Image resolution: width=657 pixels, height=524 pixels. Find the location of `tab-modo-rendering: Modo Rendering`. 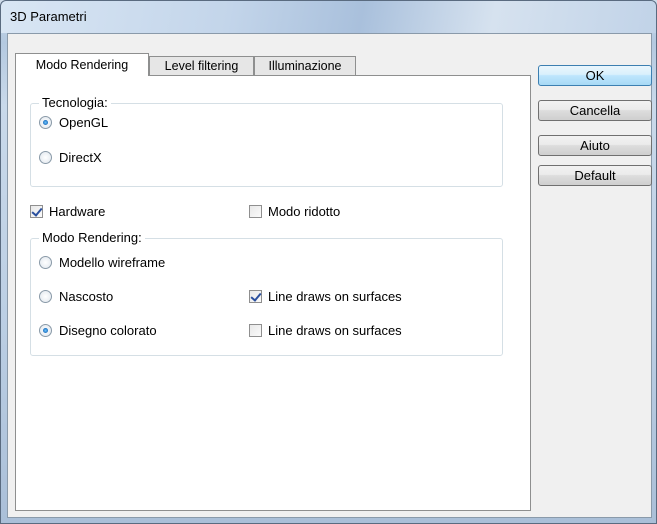

tab-modo-rendering: Modo Rendering is located at coordinates (82, 64).